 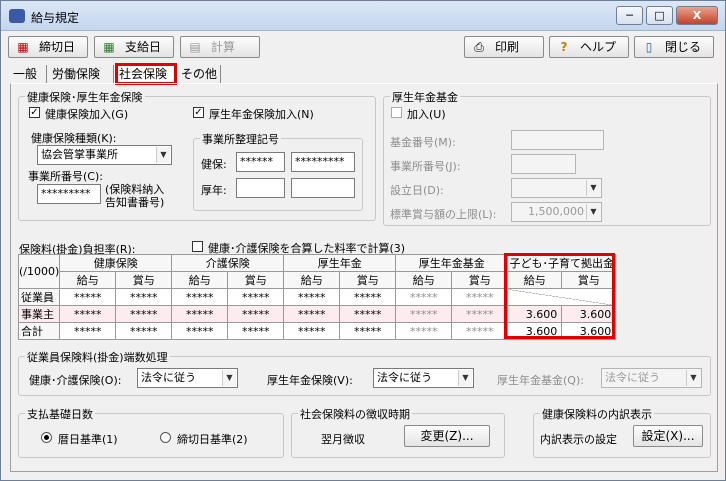 I want to click on shimekiri-button: ▦ 締切日, so click(x=48, y=47).